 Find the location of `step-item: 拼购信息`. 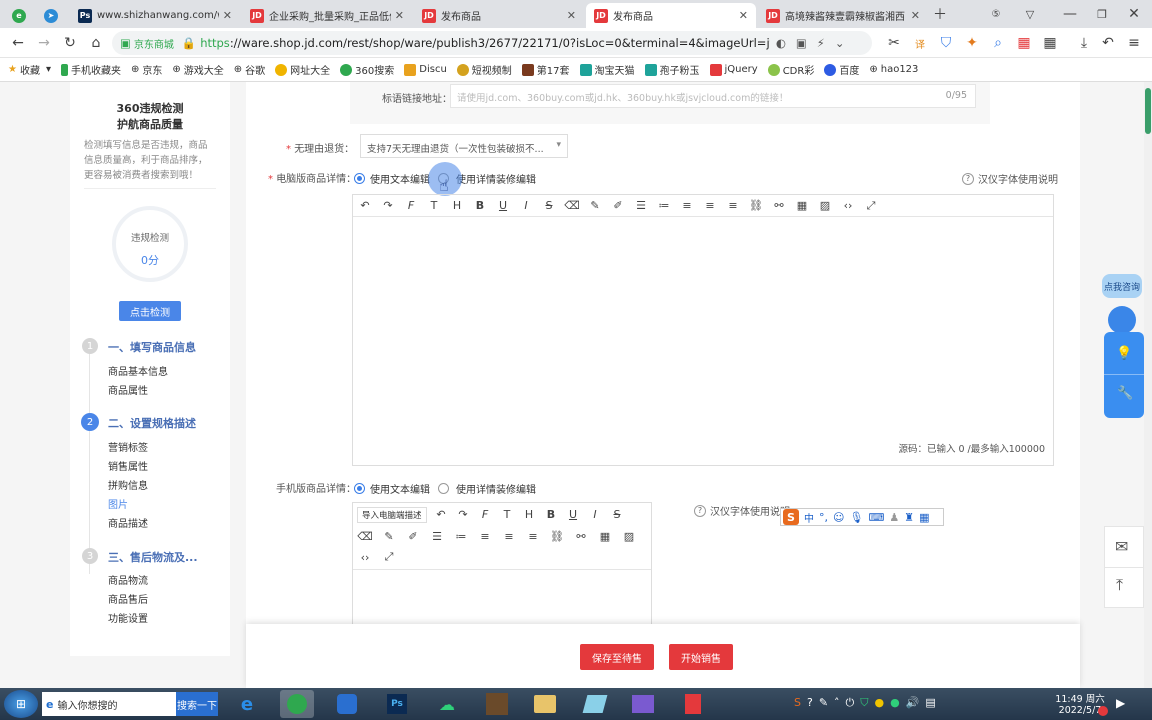

step-item: 拼购信息 is located at coordinates (128, 484).